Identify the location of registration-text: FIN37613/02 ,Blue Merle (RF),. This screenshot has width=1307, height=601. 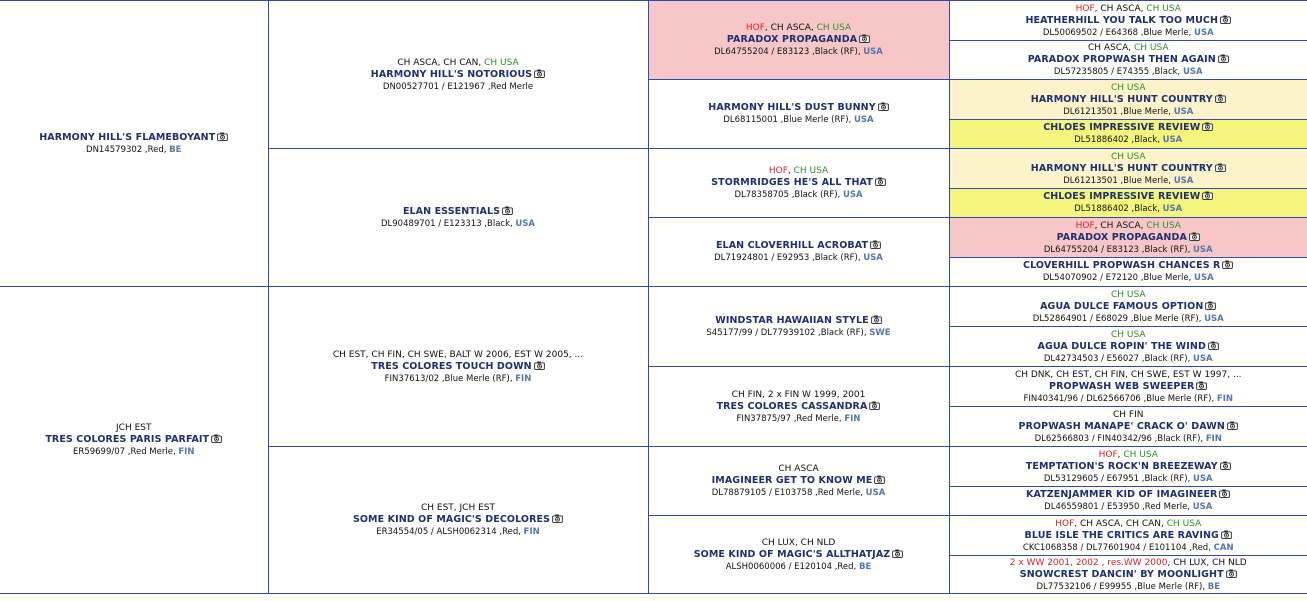
(450, 378).